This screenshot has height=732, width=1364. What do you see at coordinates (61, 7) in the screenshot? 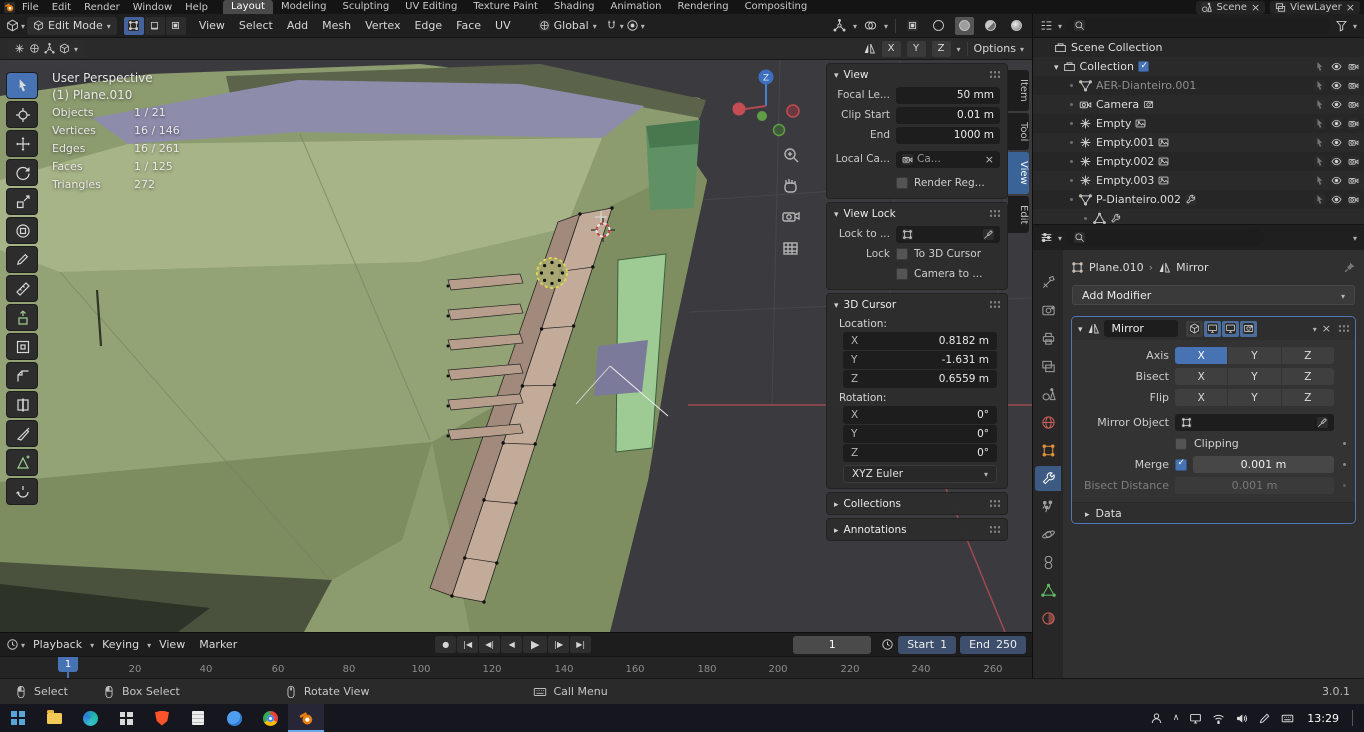
I see `menu-edit: Edit` at bounding box center [61, 7].